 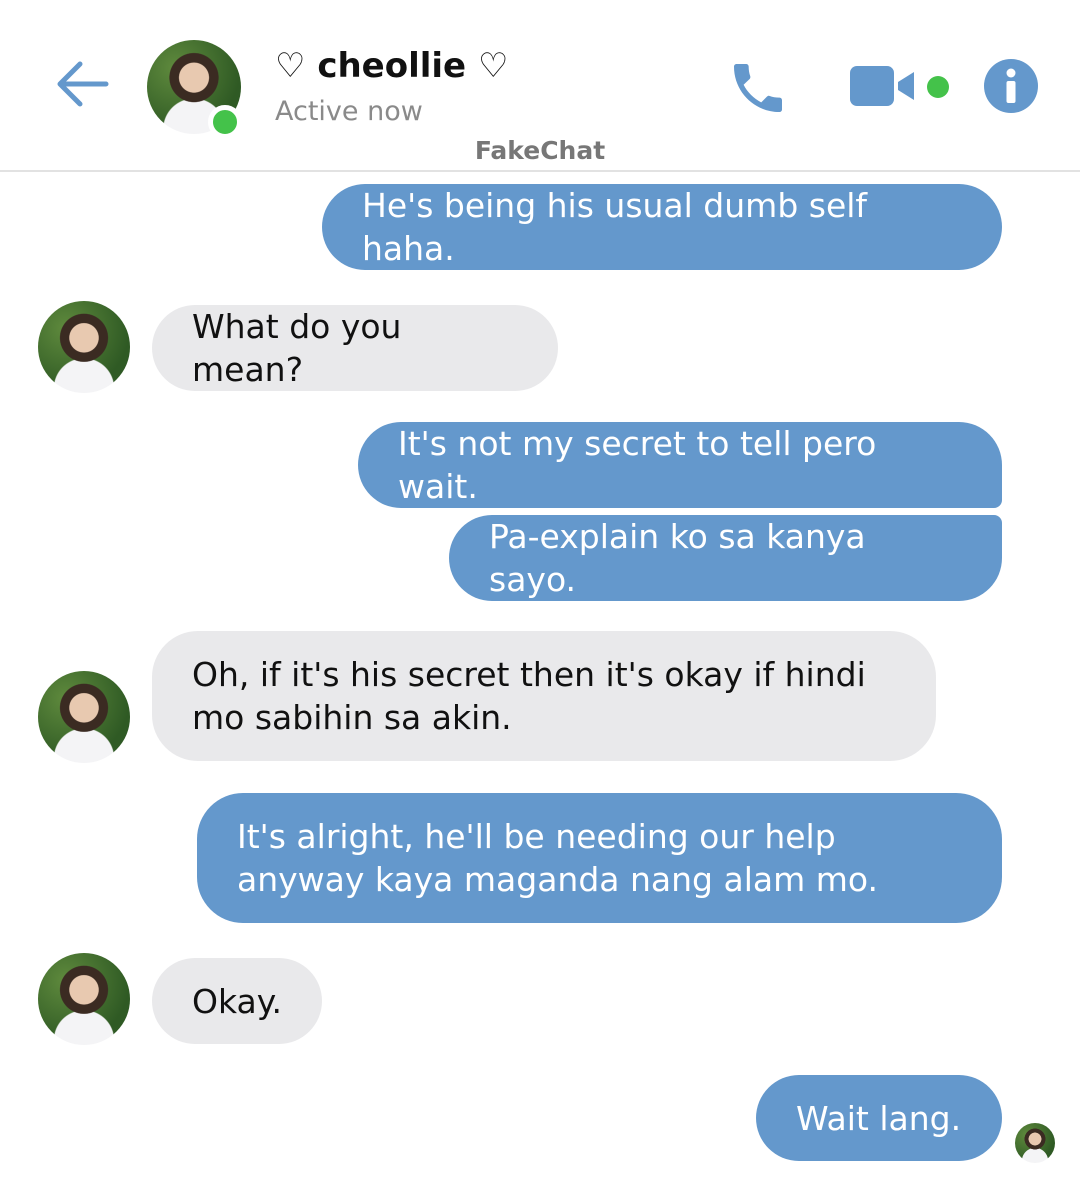 I want to click on back-arrow-icon, so click(x=83, y=84).